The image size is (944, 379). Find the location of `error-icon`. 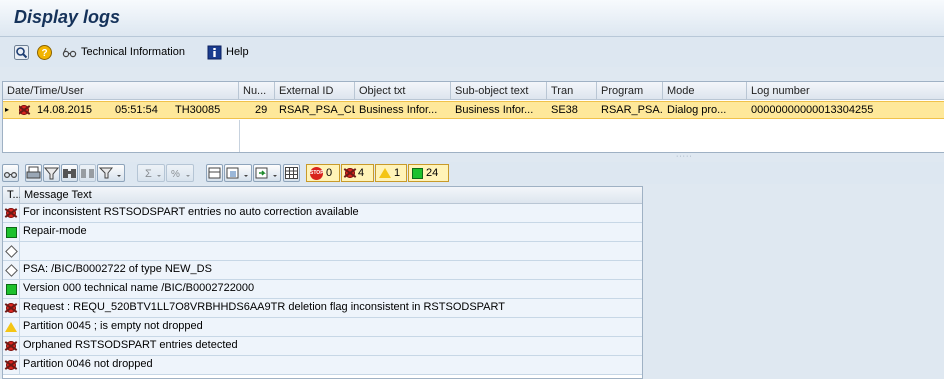

error-icon is located at coordinates (350, 173).